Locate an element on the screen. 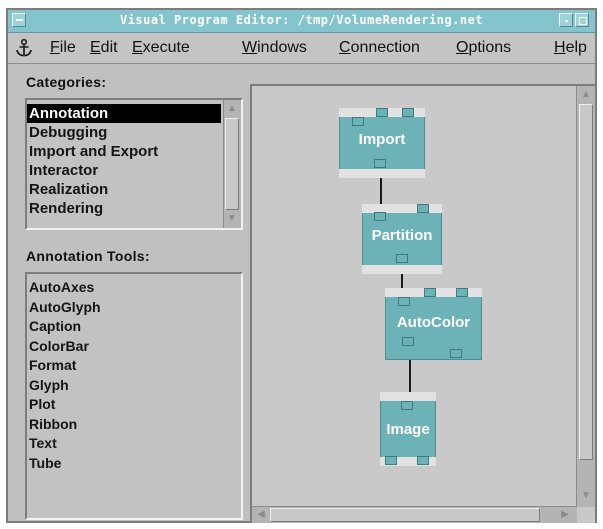 Image resolution: width=603 pixels, height=529 pixels. categories-label: Categories: is located at coordinates (66, 82).